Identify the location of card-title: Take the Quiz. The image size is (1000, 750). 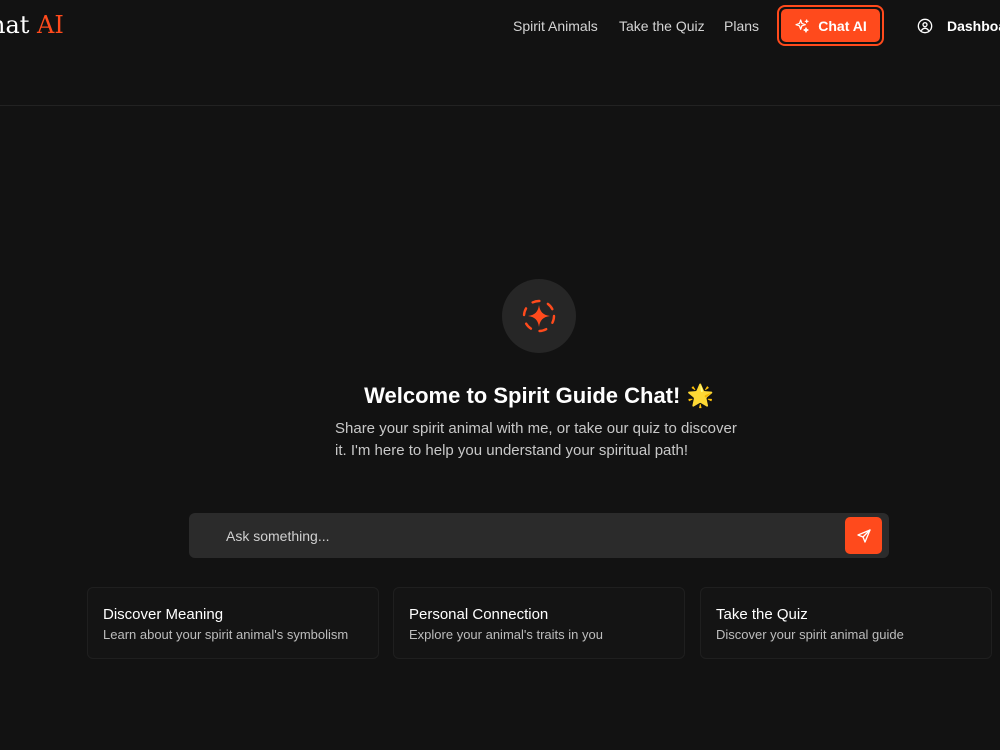
(762, 614).